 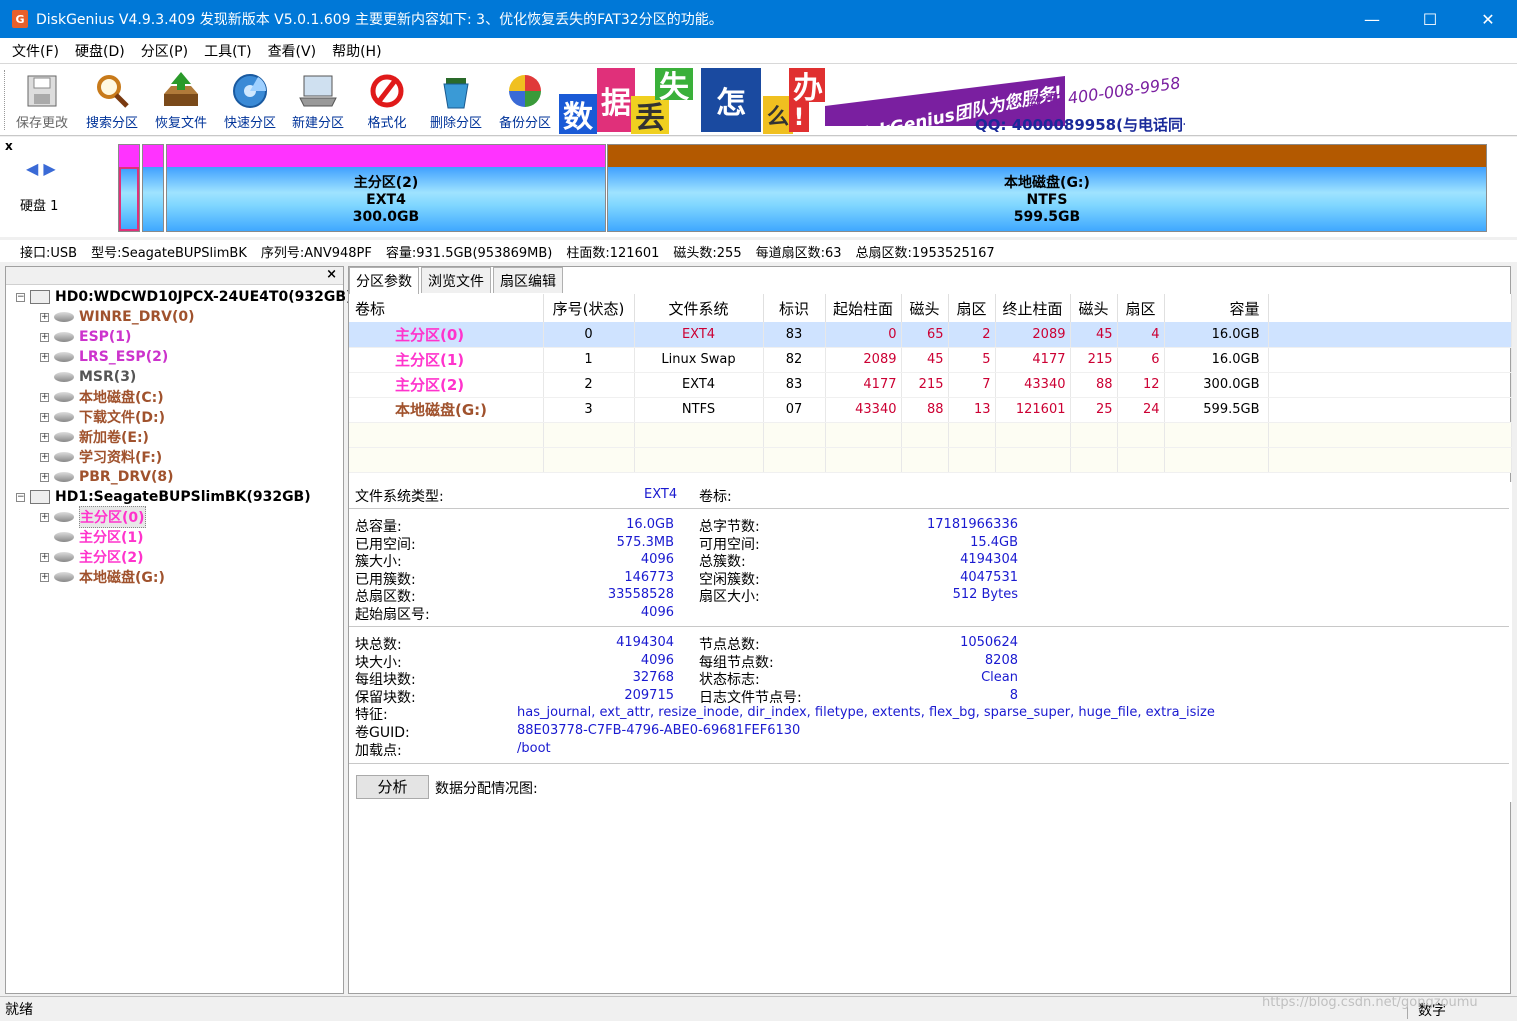 What do you see at coordinates (456, 280) in the screenshot?
I see `tab-browse-files: 浏览文件` at bounding box center [456, 280].